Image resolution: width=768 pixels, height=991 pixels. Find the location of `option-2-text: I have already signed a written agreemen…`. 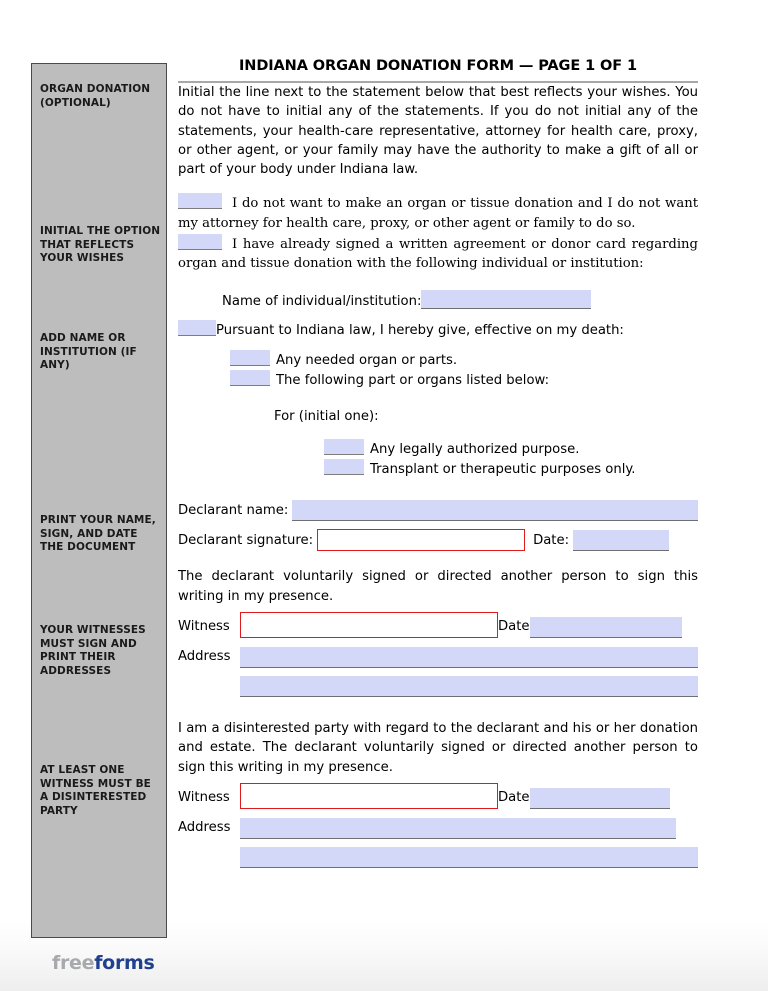

option-2-text: I have already signed a written agreemen… is located at coordinates (438, 254).